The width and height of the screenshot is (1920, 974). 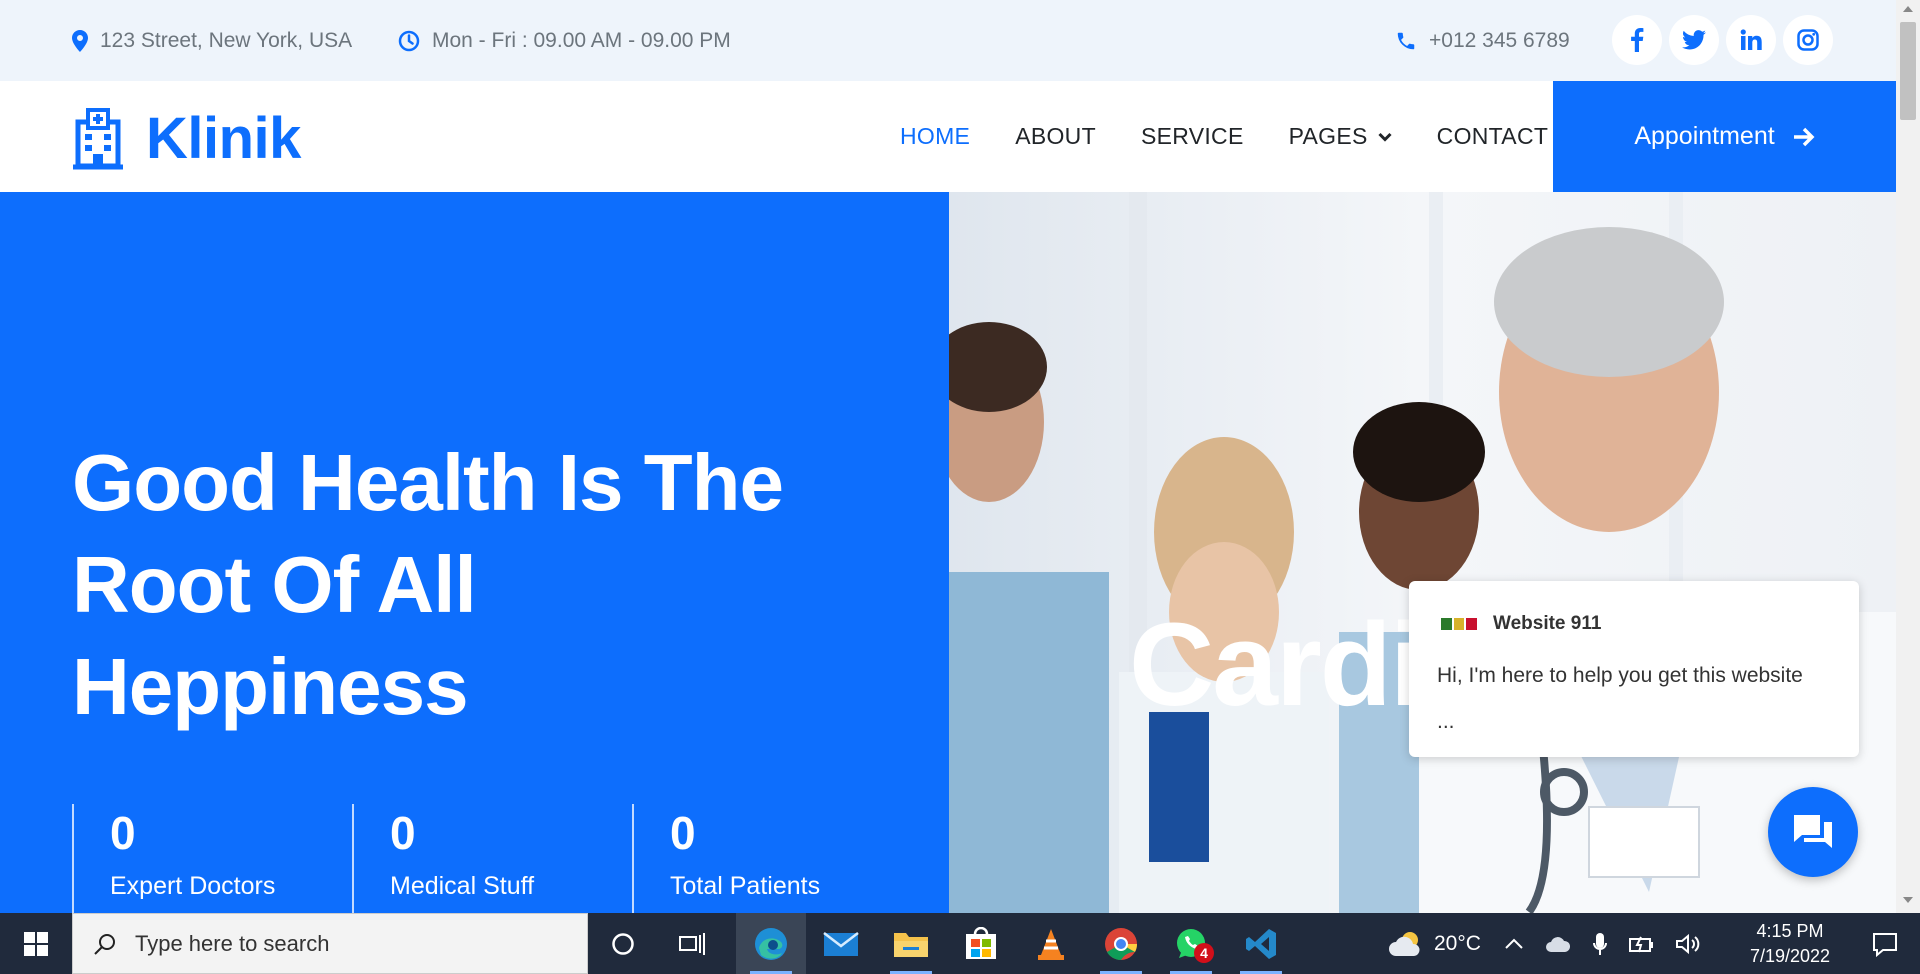 What do you see at coordinates (274, 584) in the screenshot?
I see `hero-title-line-2: Root Of All` at bounding box center [274, 584].